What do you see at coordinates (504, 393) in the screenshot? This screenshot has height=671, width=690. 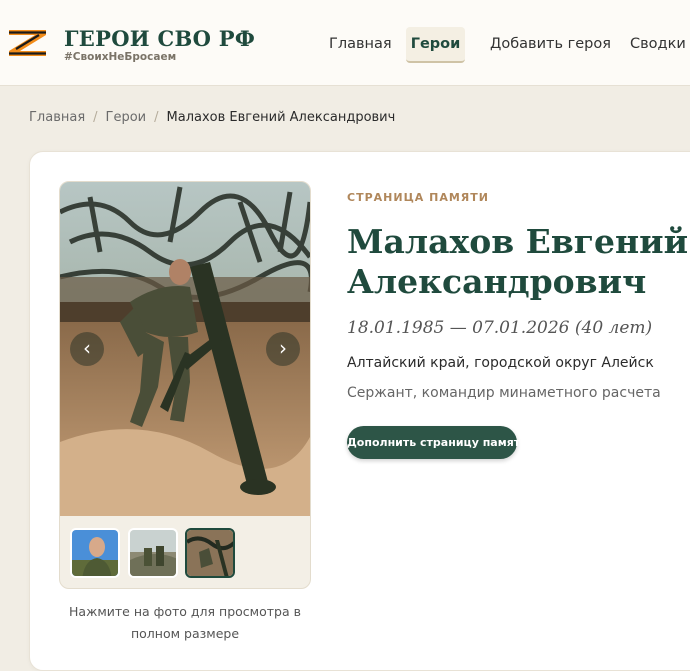 I see `hero-rank: Сержант, командир минаметного расчета` at bounding box center [504, 393].